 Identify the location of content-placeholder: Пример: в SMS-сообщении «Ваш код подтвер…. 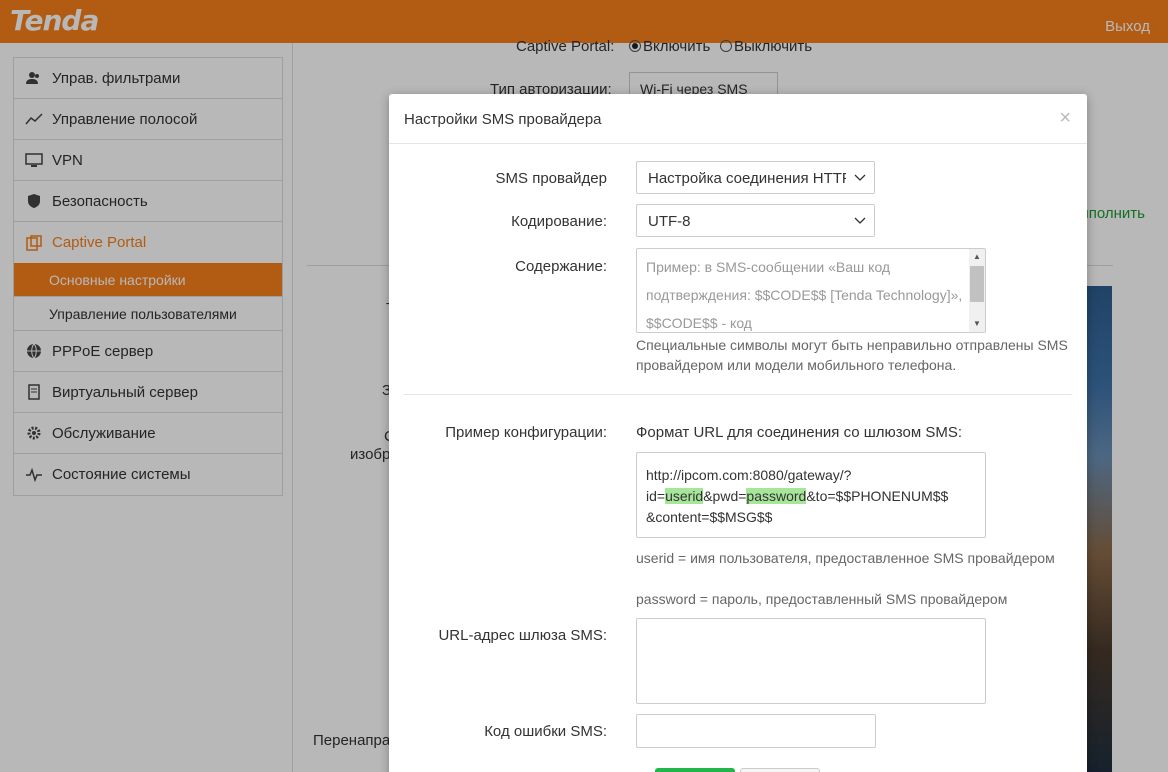
(804, 295).